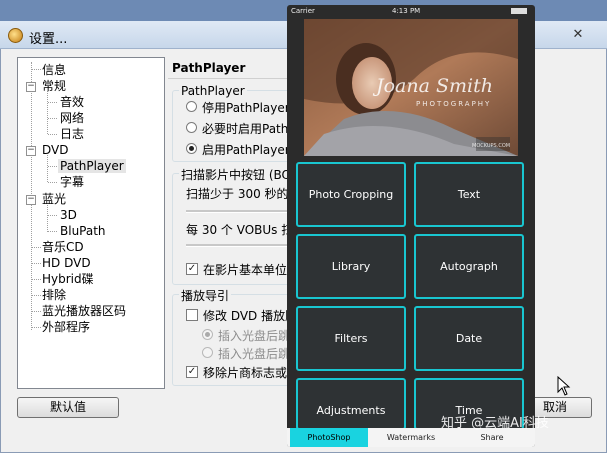  What do you see at coordinates (15, 35) in the screenshot?
I see `app-disc-icon` at bounding box center [15, 35].